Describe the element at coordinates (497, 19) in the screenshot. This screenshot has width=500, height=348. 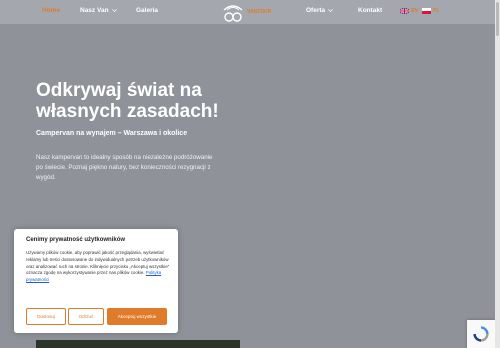
I see `scrollbar-thumb` at that location.